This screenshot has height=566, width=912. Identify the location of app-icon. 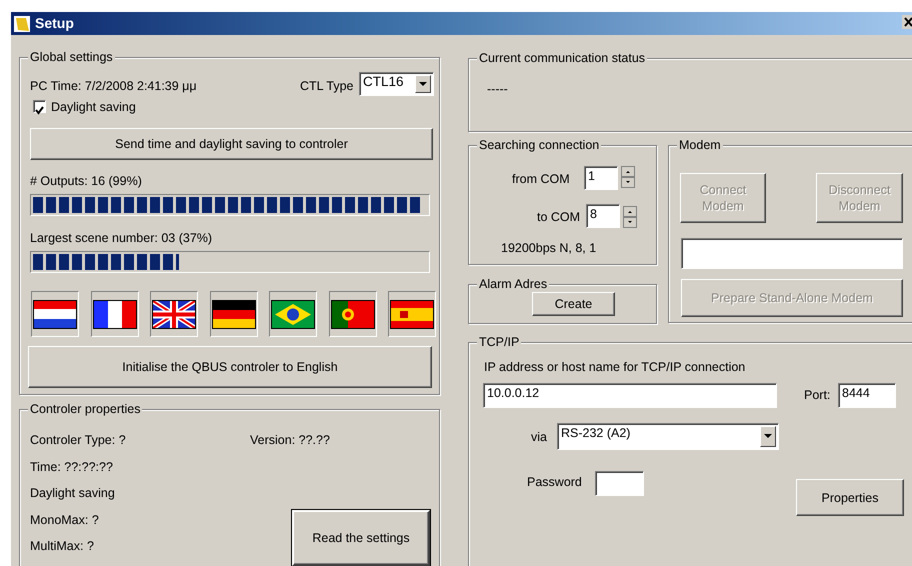
(22, 23).